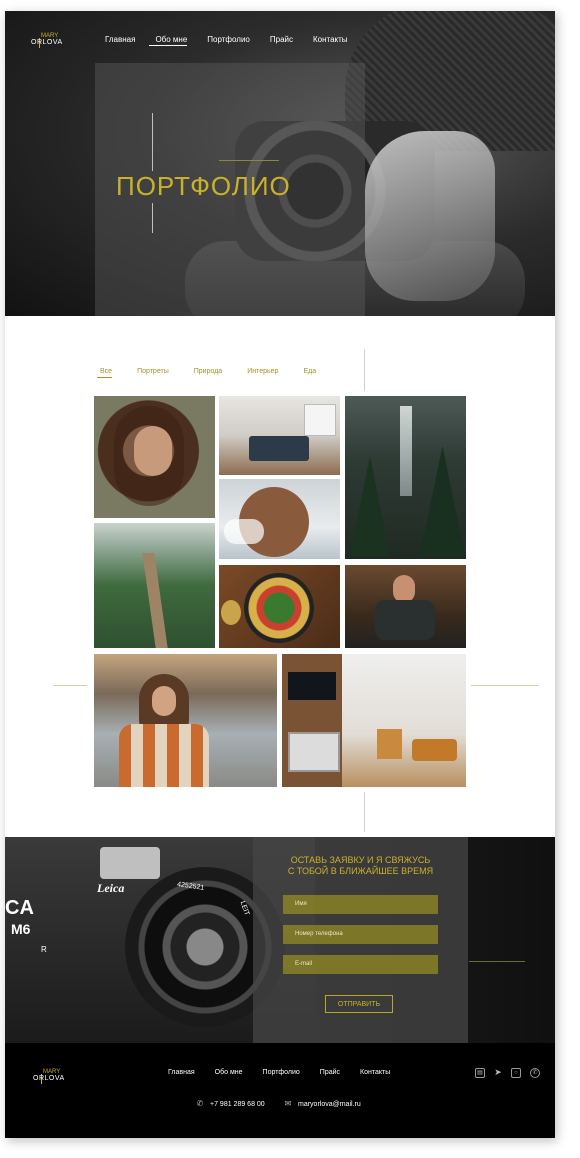 The height and width of the screenshot is (1158, 580). I want to click on mail-icon: ✉, so click(288, 1103).